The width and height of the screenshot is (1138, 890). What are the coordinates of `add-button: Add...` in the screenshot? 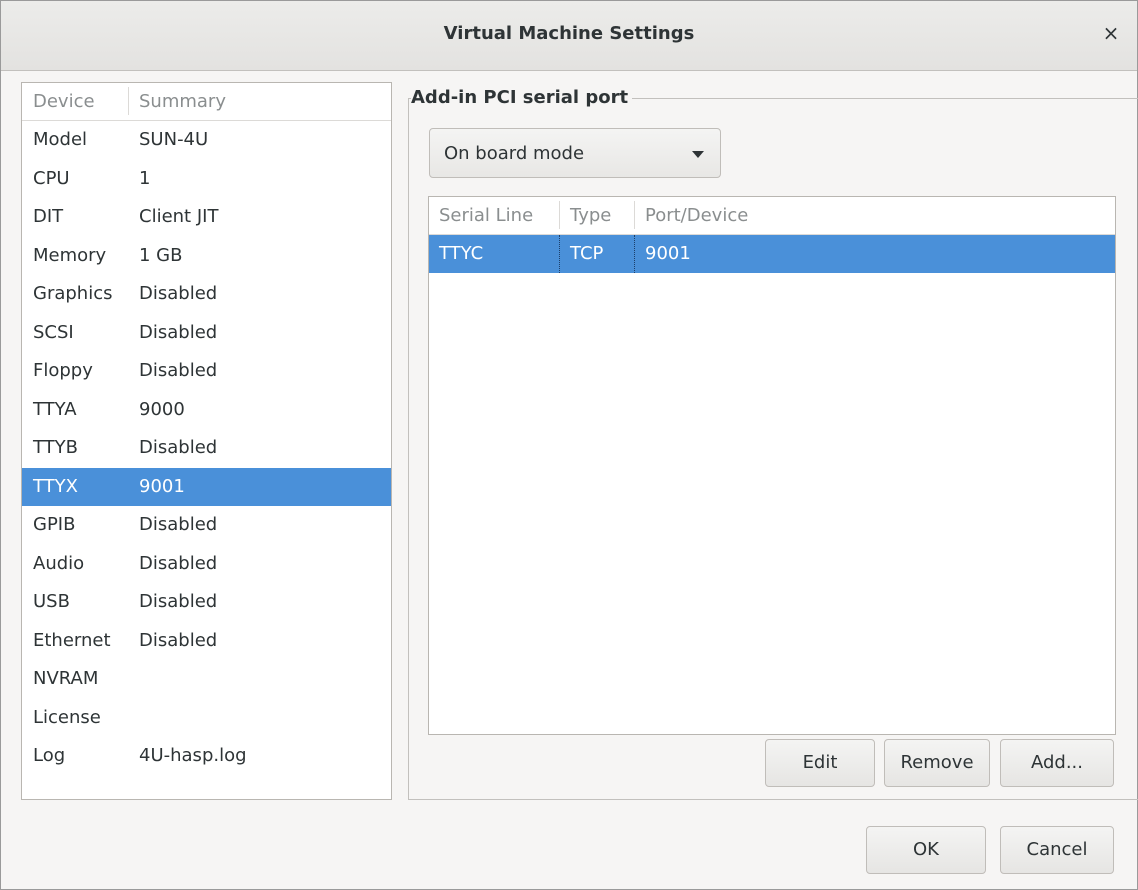 It's located at (1057, 763).